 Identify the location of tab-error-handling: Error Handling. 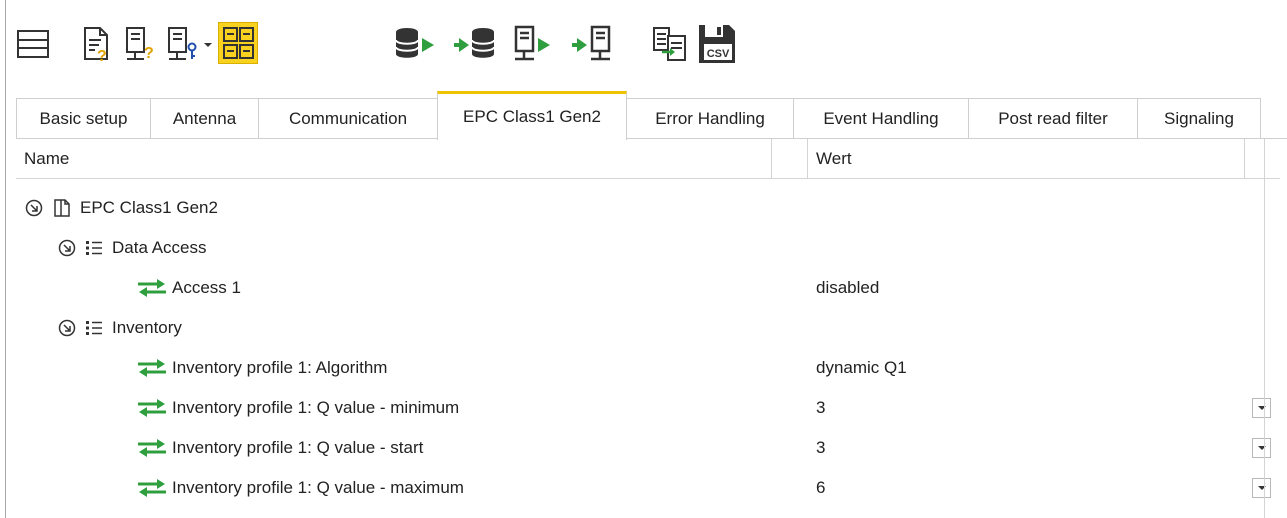
(710, 118).